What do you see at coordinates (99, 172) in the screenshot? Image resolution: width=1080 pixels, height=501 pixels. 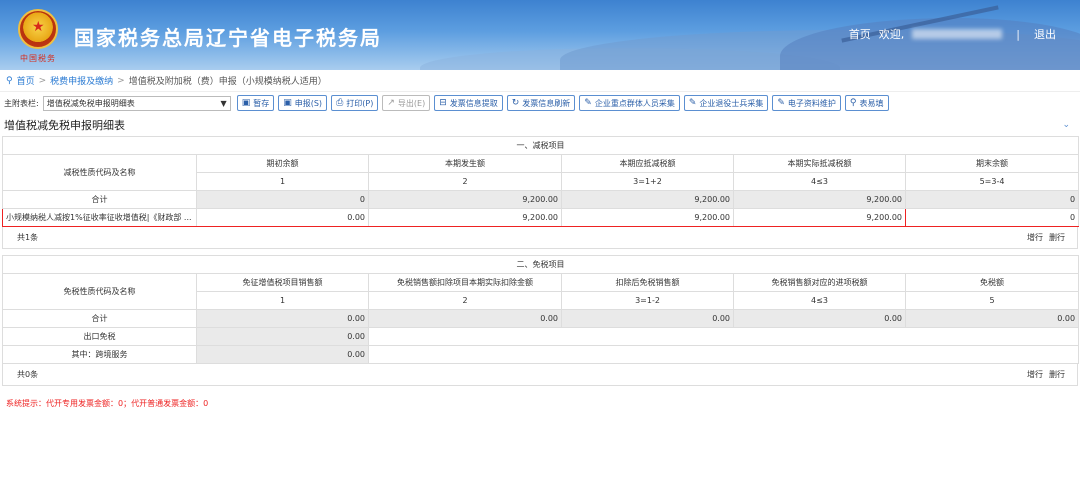 I see `reduction-row-label-header: 减税性质代码及名称` at bounding box center [99, 172].